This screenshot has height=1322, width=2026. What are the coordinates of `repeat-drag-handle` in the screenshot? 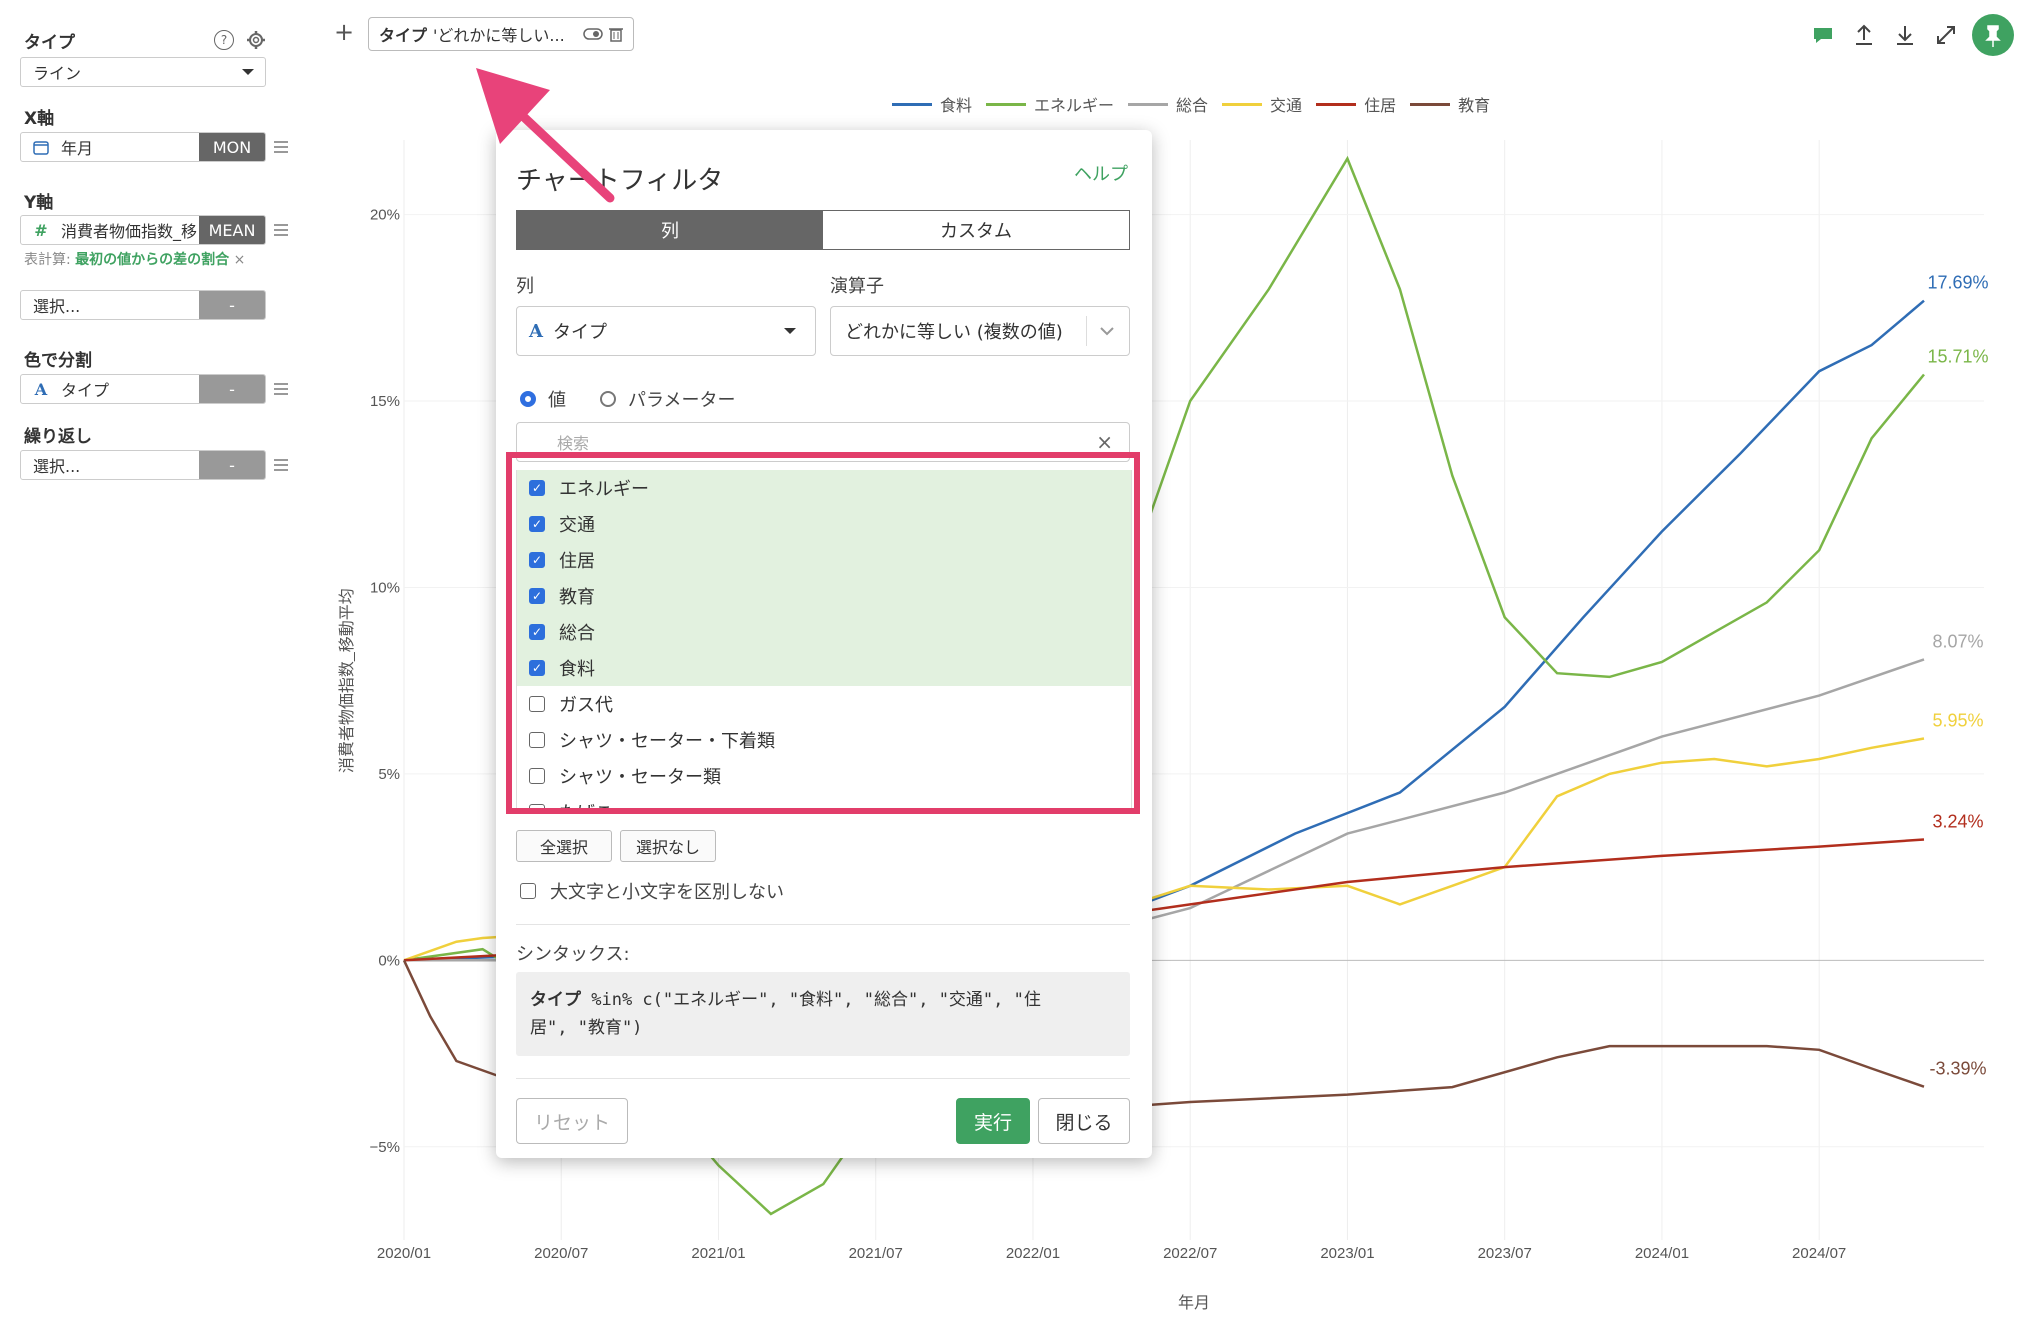 It's located at (281, 465).